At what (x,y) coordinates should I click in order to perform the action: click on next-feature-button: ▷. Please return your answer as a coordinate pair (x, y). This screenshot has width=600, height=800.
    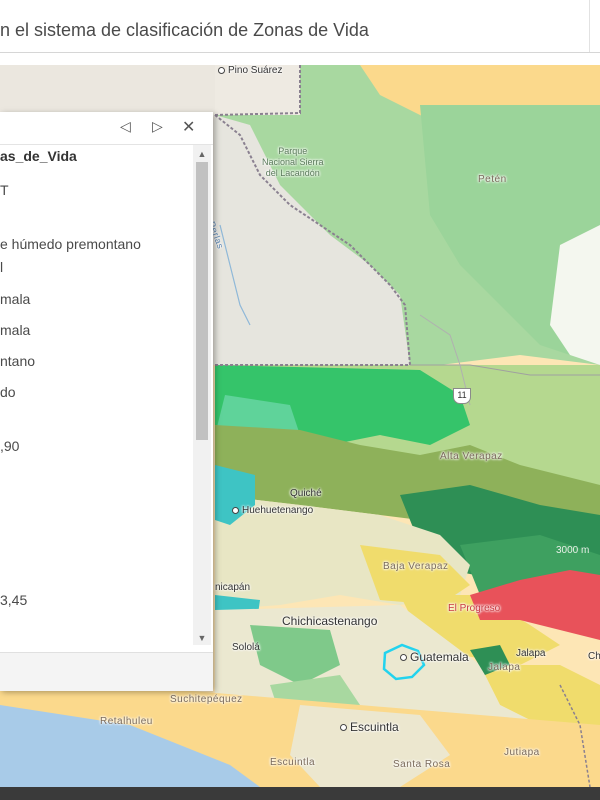
    Looking at the image, I should click on (157, 126).